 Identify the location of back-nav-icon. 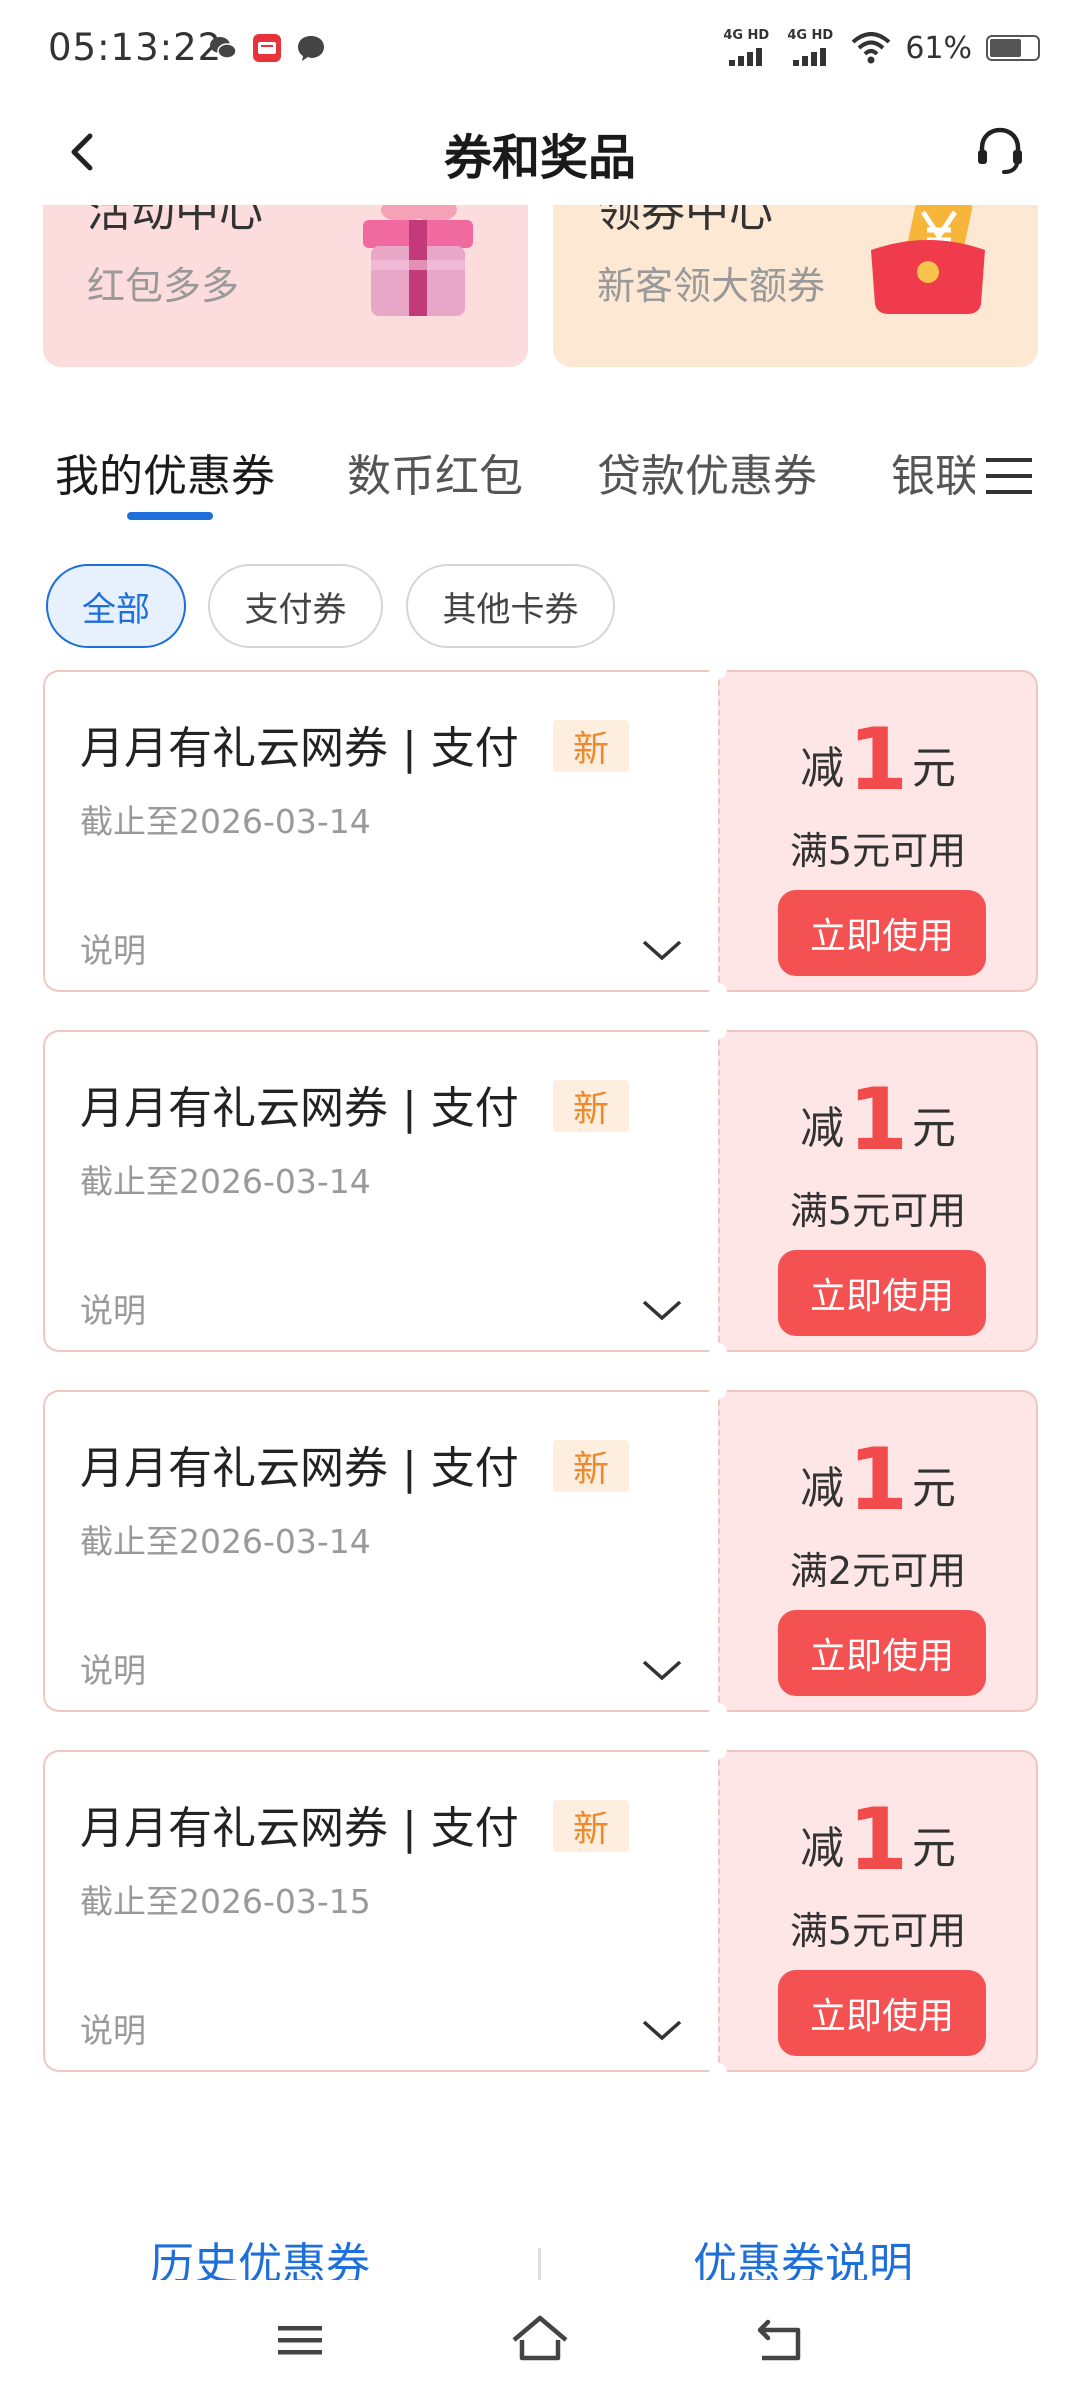
(782, 2340).